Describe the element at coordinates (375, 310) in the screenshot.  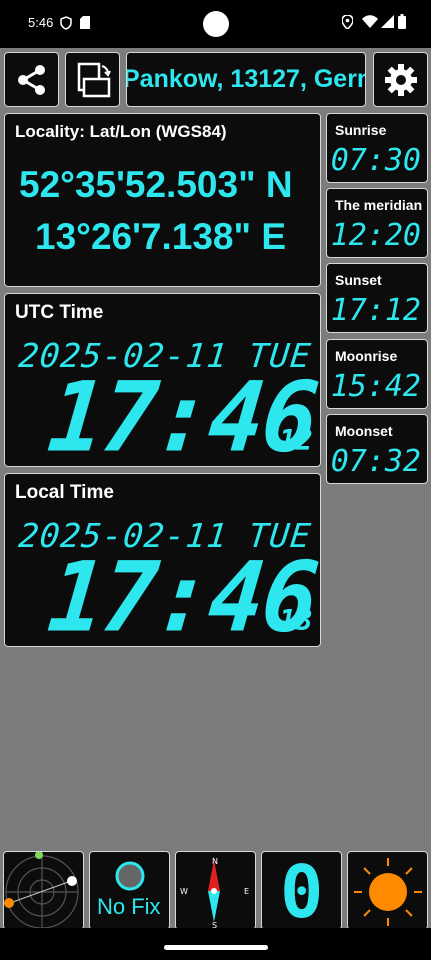
I see `sunset-value: 17:12` at that location.